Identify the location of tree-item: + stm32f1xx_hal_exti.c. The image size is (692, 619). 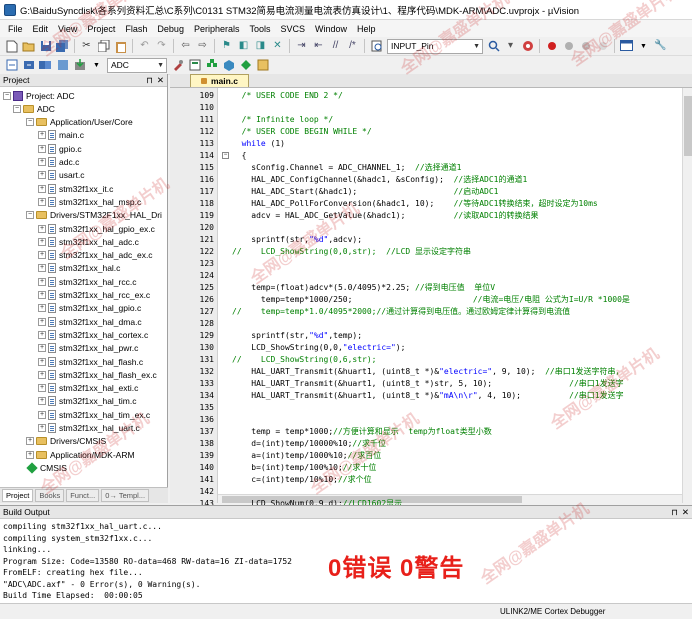
(88, 388).